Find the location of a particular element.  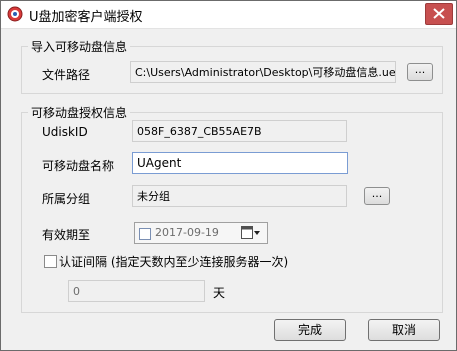

disk-name-label: 可移动盘名称 is located at coordinates (78, 166).